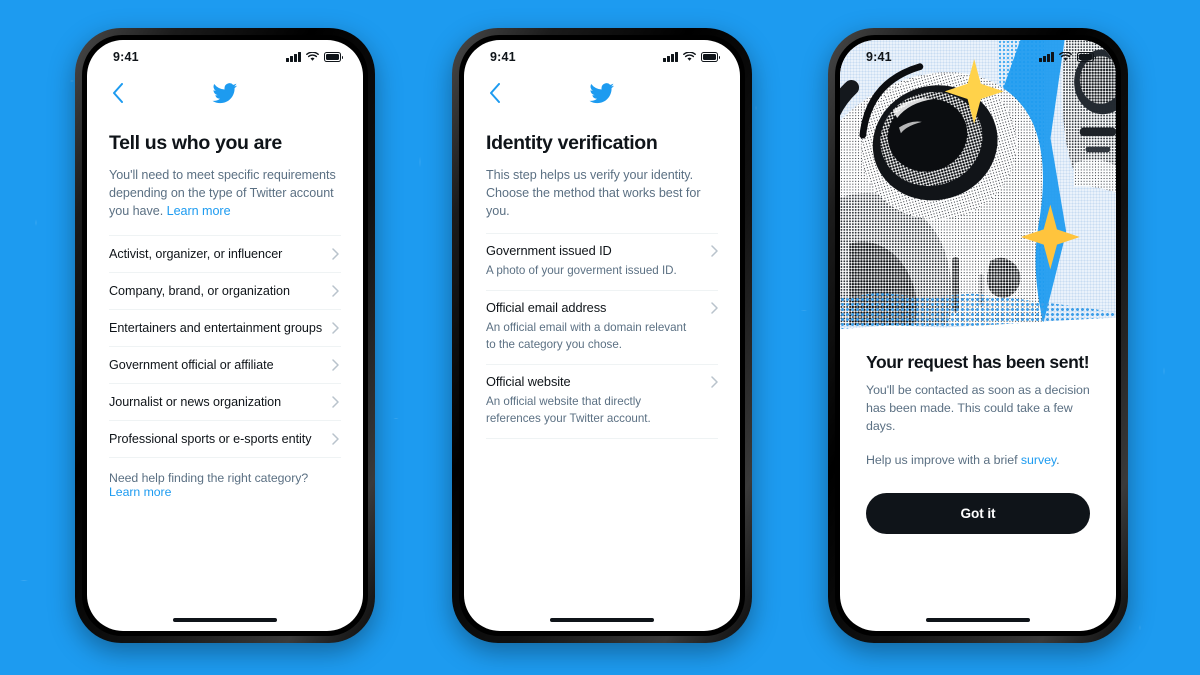 The width and height of the screenshot is (1200, 675). What do you see at coordinates (602, 381) in the screenshot?
I see `verification-row-header: Official website` at bounding box center [602, 381].